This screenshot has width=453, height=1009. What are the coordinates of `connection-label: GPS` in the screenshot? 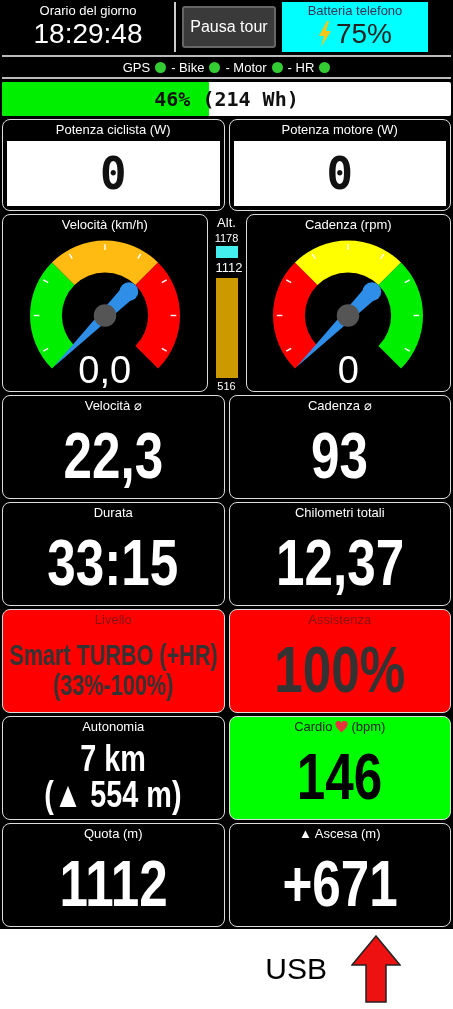 It's located at (136, 67).